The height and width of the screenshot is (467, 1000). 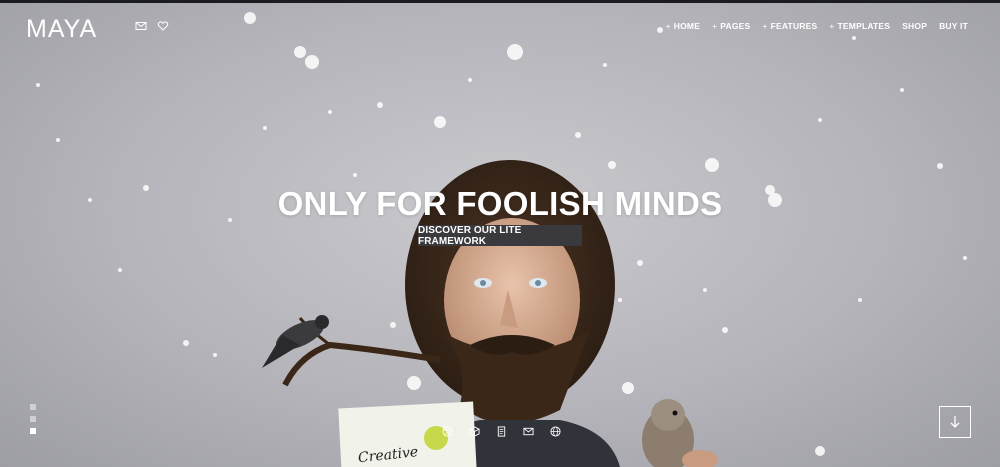 I want to click on nav-item-label: TEMPLATES, so click(x=864, y=26).